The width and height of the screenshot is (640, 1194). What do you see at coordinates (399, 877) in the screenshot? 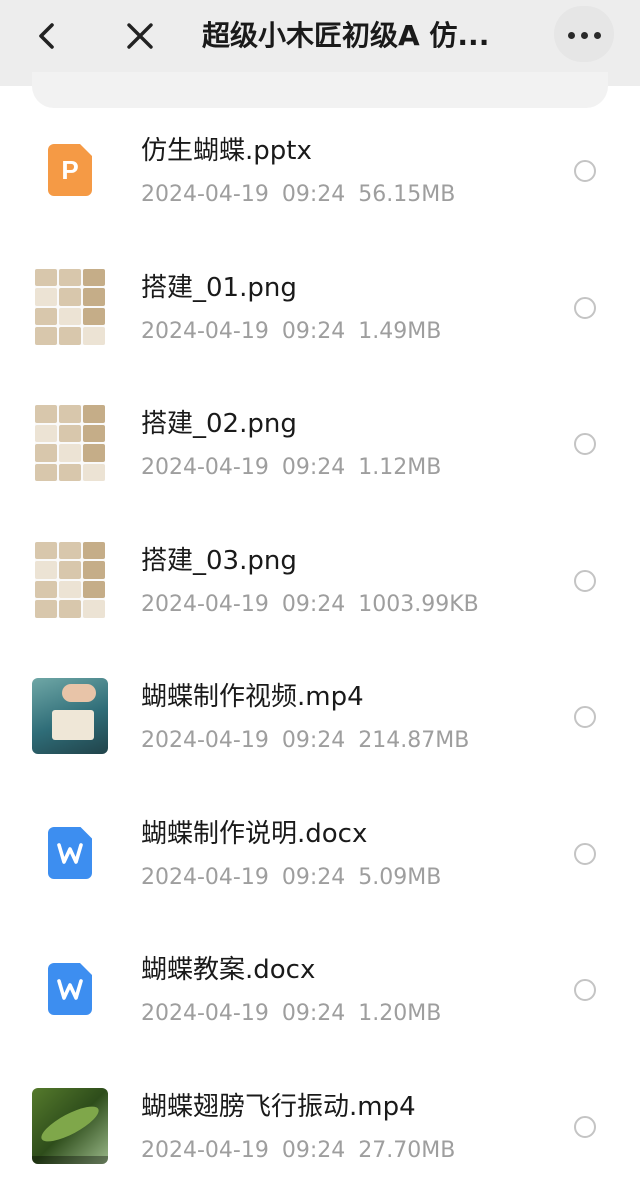
I see `file-size: 5.09MB` at bounding box center [399, 877].